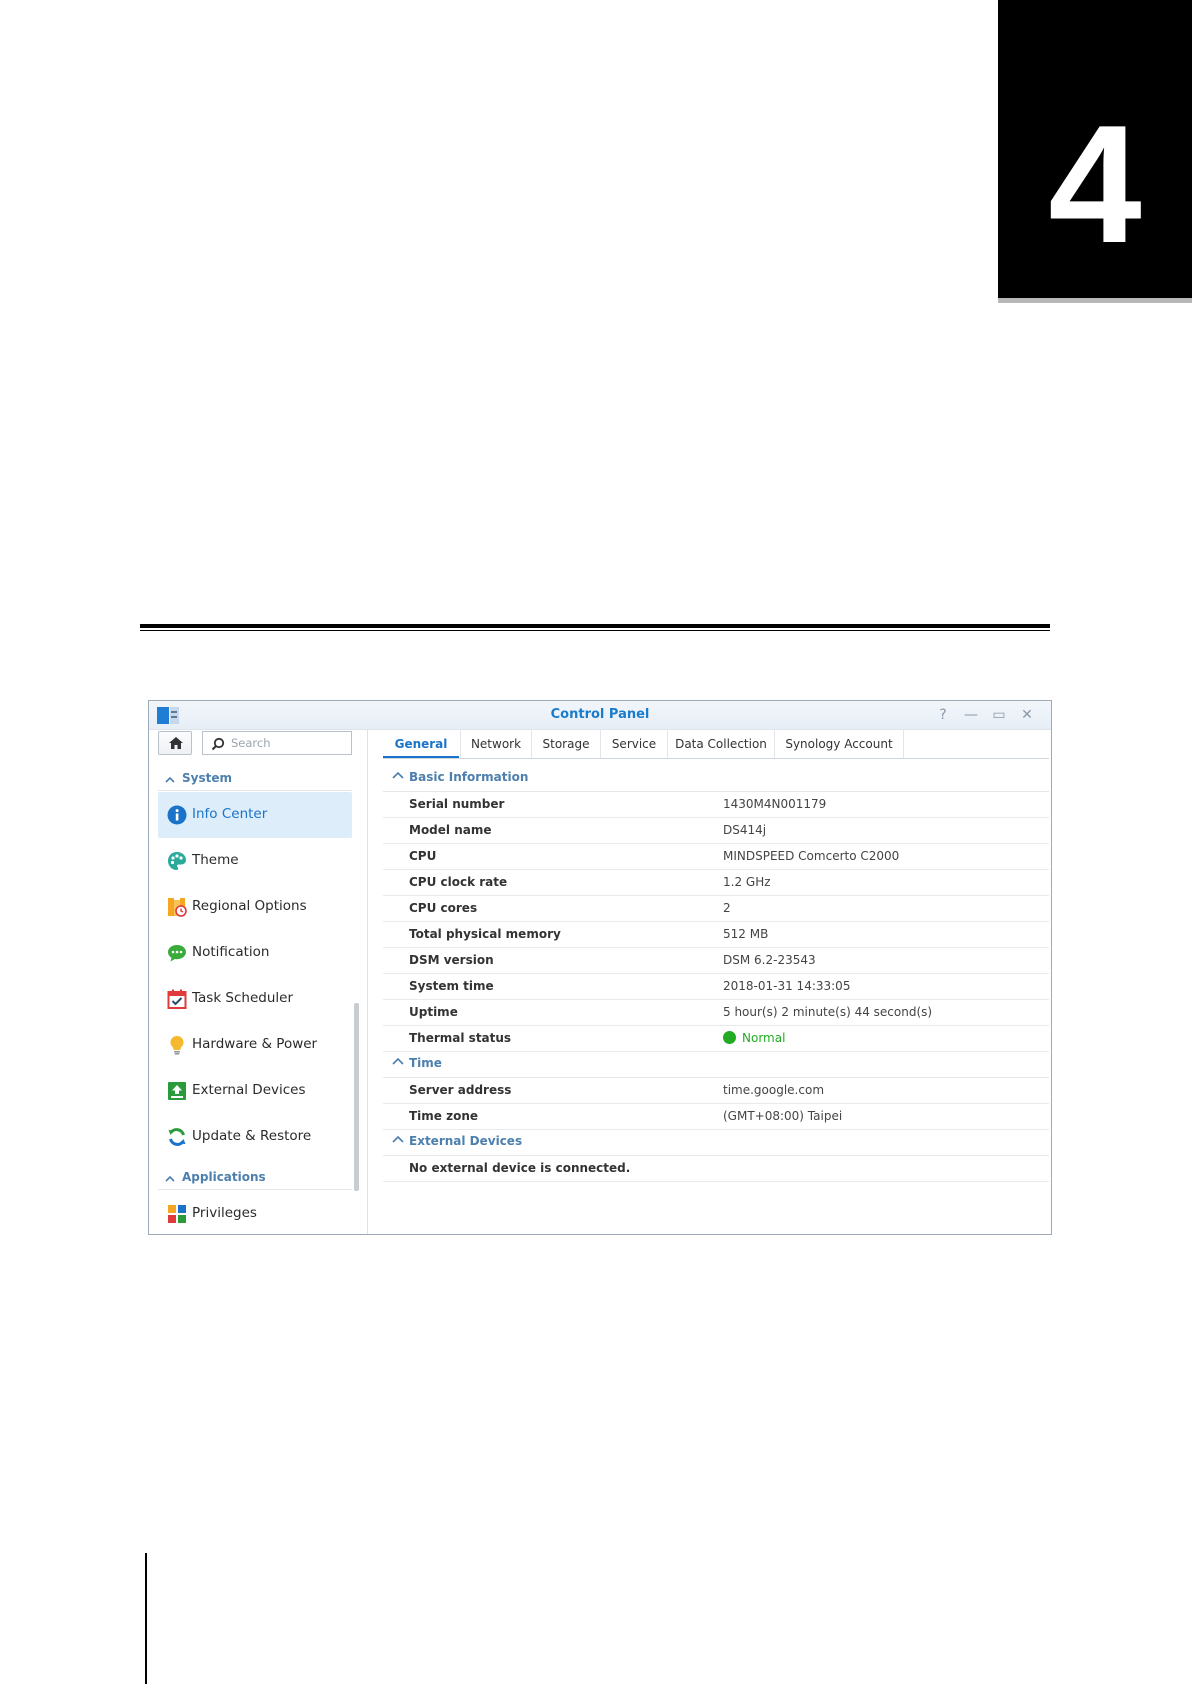  What do you see at coordinates (423, 856) in the screenshot?
I see `info-key: CPU` at bounding box center [423, 856].